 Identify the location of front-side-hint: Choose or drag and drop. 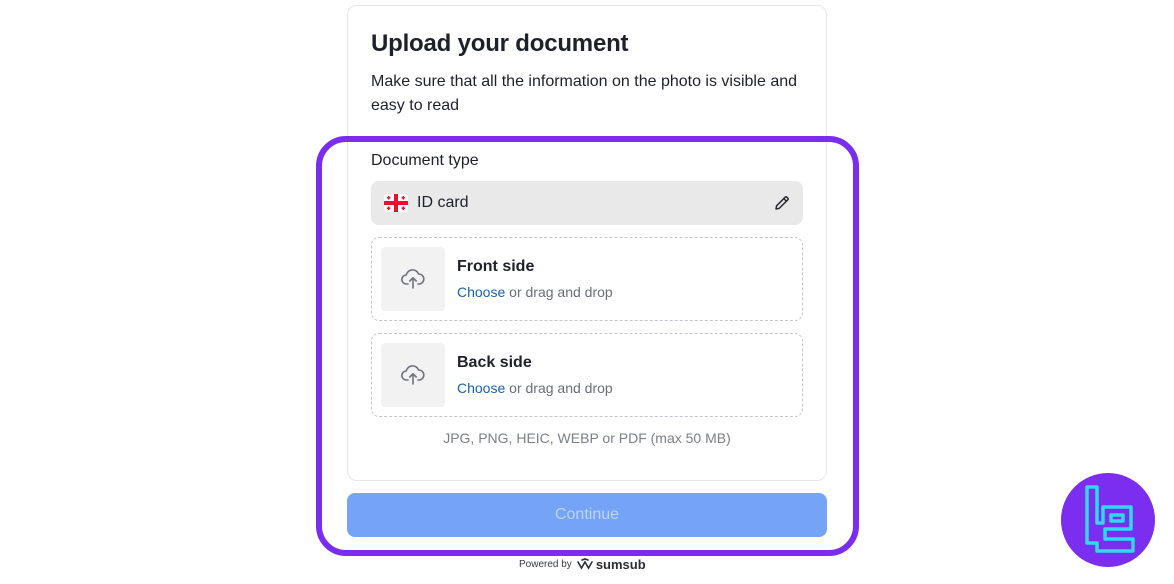
(535, 292).